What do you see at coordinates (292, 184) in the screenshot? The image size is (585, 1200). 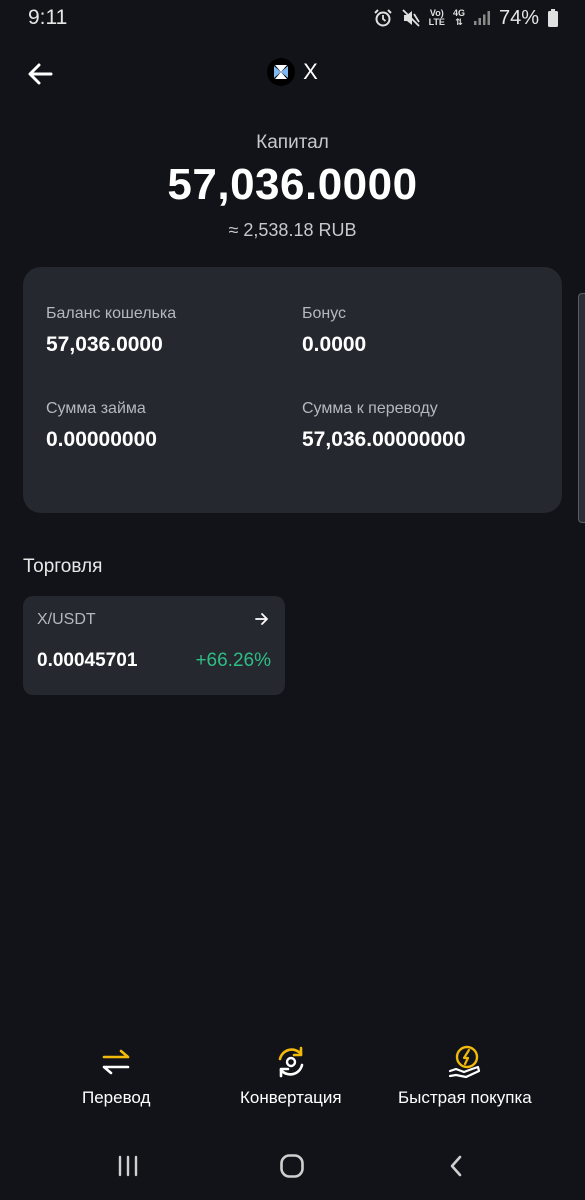 I see `capital-value: 57,036.0000` at bounding box center [292, 184].